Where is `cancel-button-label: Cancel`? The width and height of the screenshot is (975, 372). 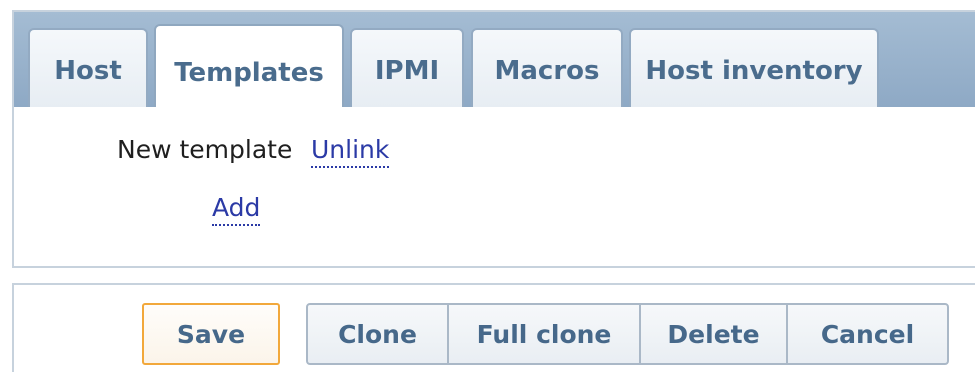
cancel-button-label: Cancel is located at coordinates (867, 334).